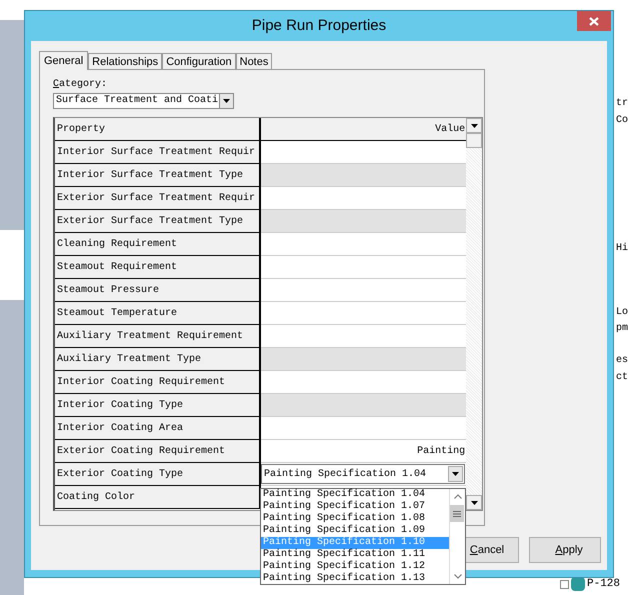 The height and width of the screenshot is (595, 628). Describe the element at coordinates (622, 329) in the screenshot. I see `background-text: pm` at that location.